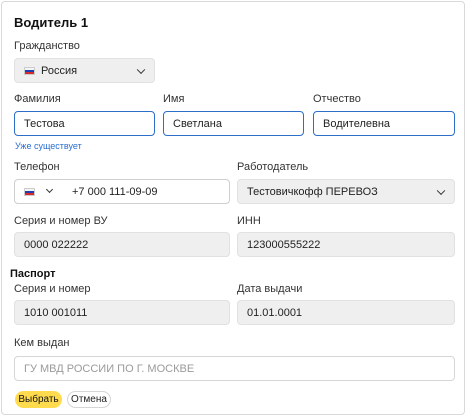 The image size is (467, 417). Describe the element at coordinates (38, 399) in the screenshot. I see `select-button: Выбрать` at that location.